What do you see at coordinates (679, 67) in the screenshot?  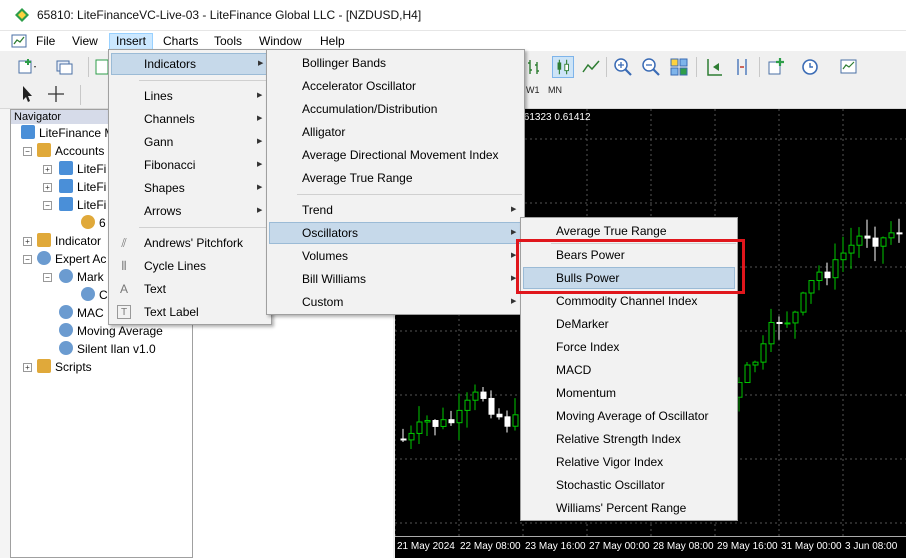 I see `tile-windows-icon` at bounding box center [679, 67].